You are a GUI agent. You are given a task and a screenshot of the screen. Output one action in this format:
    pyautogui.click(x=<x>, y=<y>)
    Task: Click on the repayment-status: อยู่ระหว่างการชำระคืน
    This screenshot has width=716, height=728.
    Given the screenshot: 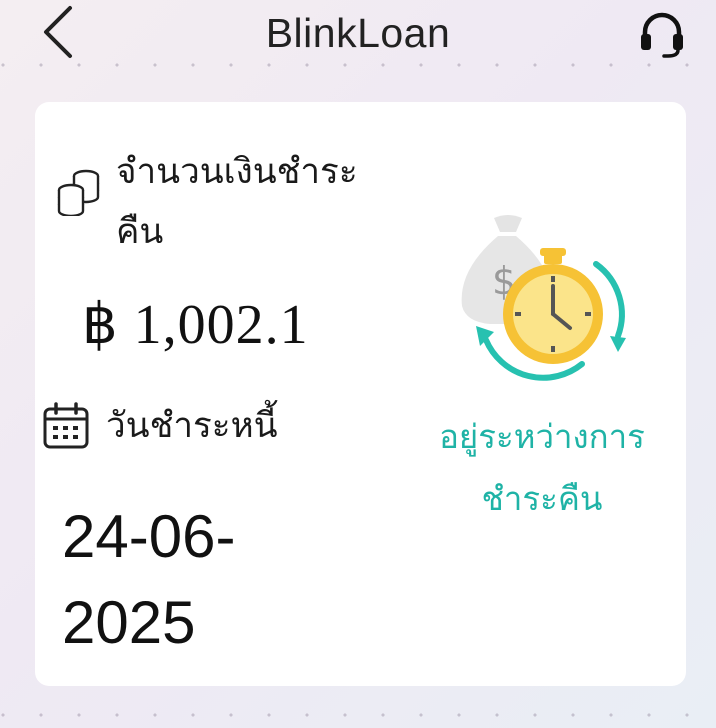 What is the action you would take?
    pyautogui.click(x=542, y=467)
    